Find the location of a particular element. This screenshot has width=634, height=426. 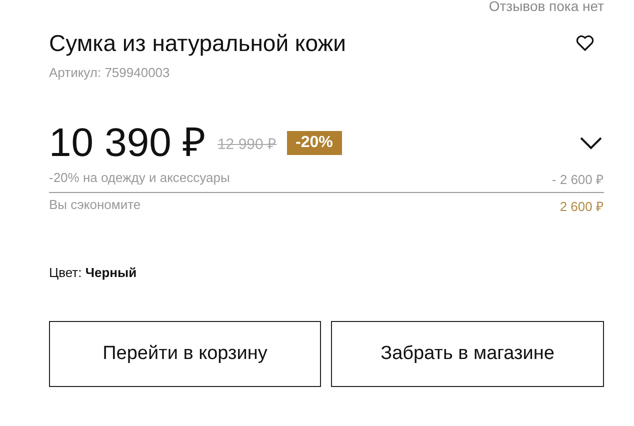

color-value: Черный is located at coordinates (111, 272).